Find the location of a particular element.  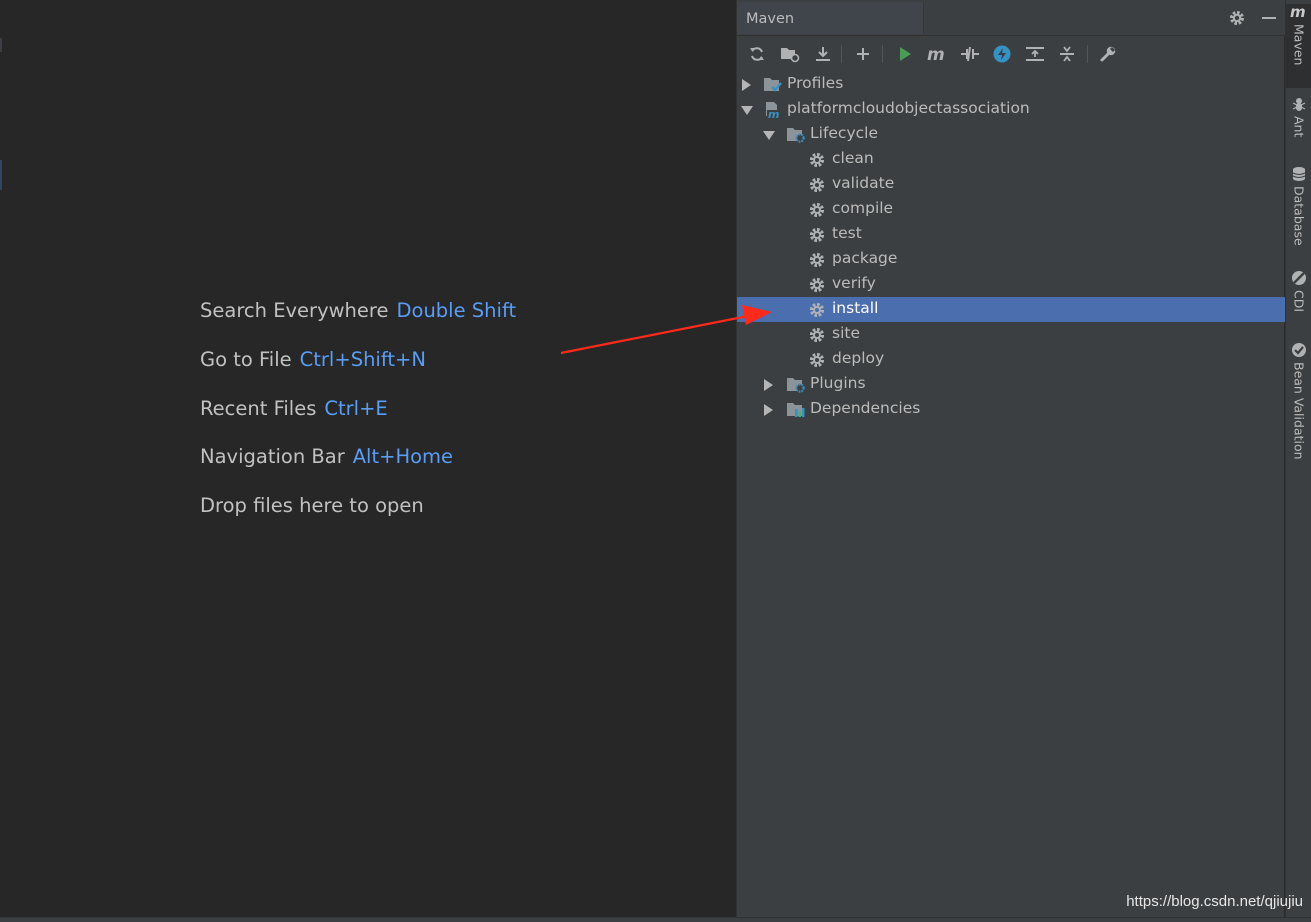

hint-go-to-file: Go to File Ctrl+Shift+N is located at coordinates (313, 359).